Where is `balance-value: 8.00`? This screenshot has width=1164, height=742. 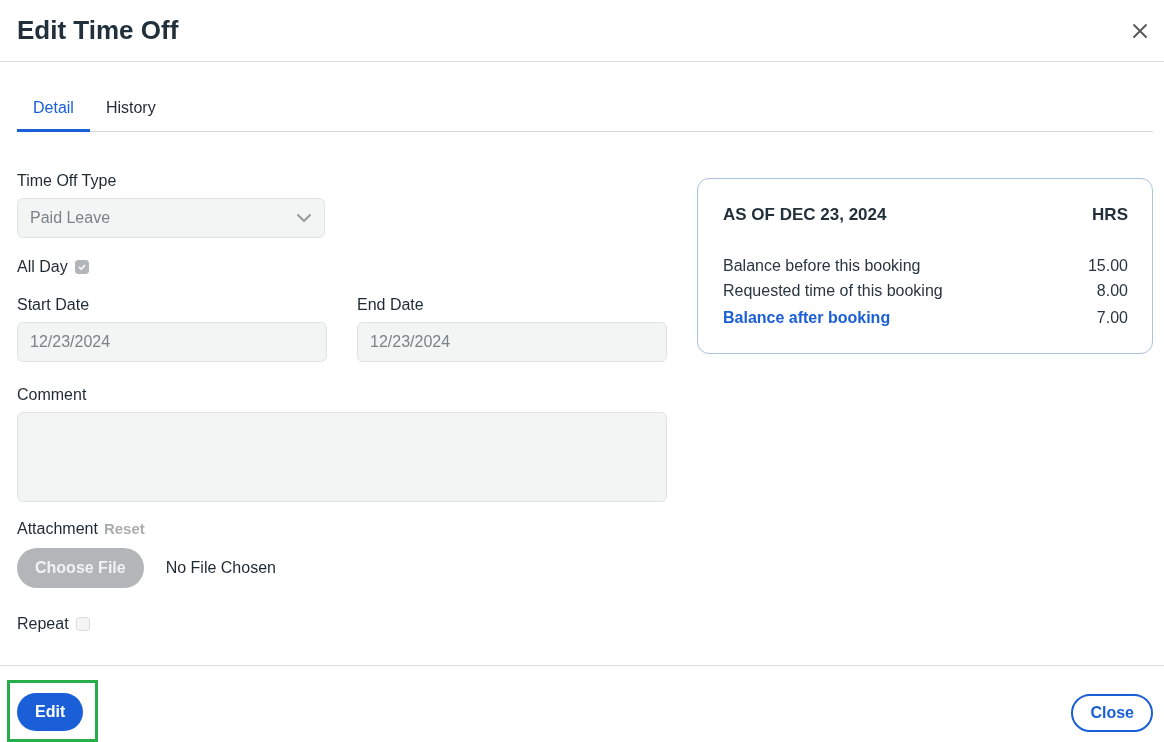 balance-value: 8.00 is located at coordinates (1112, 291).